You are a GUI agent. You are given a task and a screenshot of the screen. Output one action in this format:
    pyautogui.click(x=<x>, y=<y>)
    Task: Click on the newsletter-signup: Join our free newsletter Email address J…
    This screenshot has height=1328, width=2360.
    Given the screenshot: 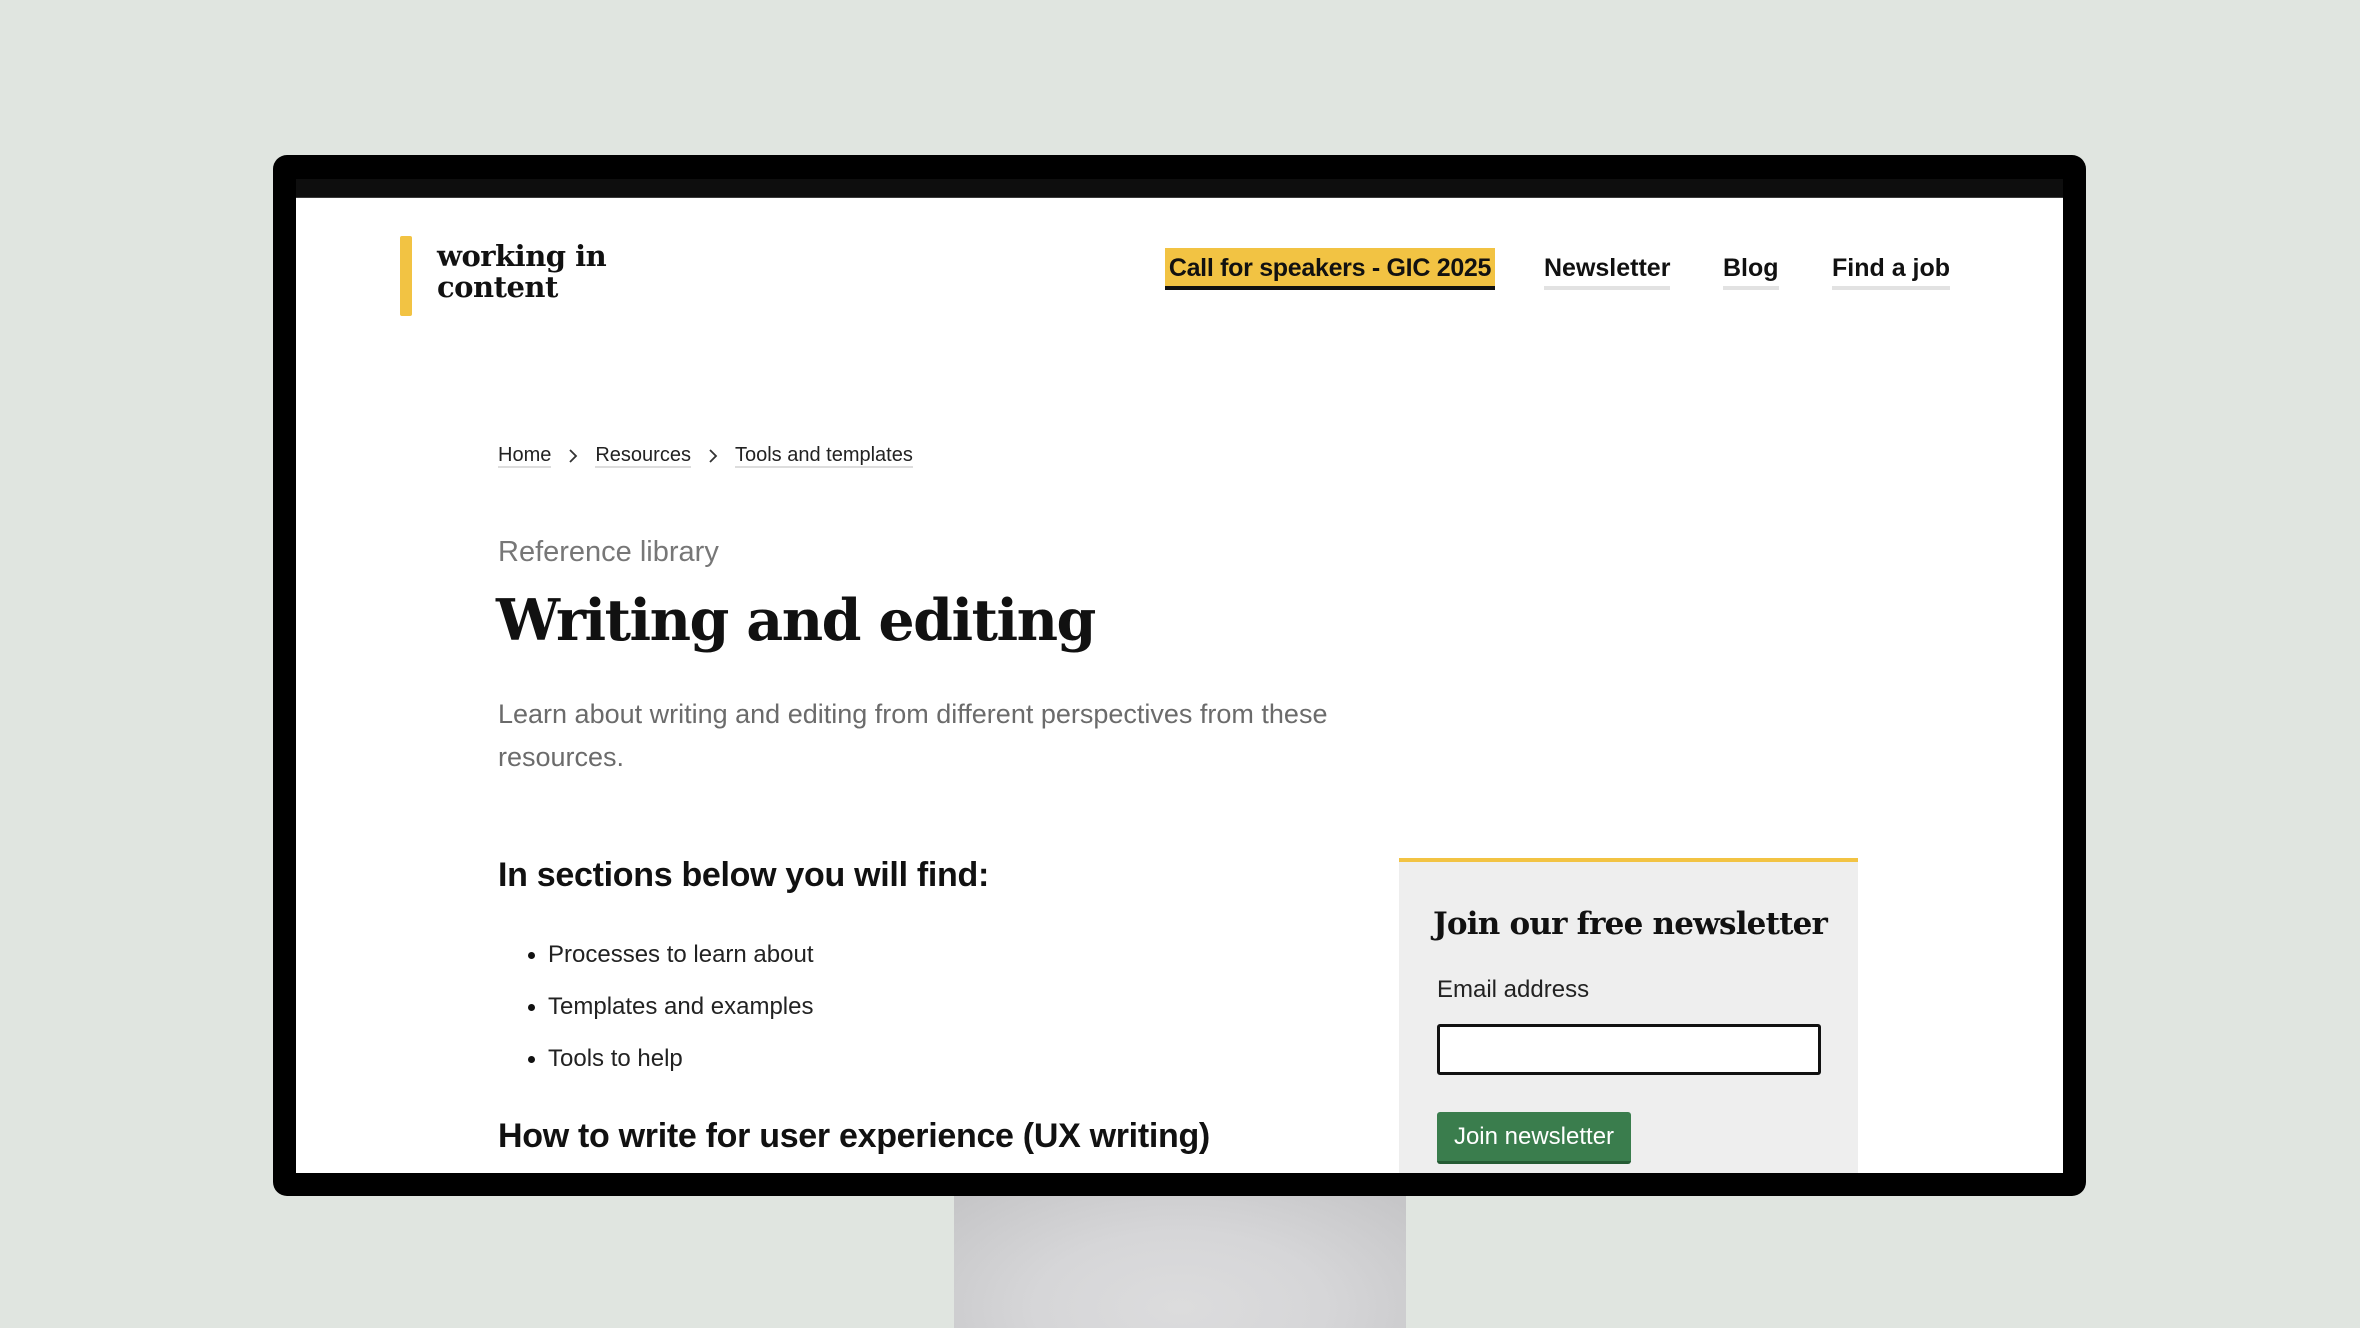 What is the action you would take?
    pyautogui.click(x=1628, y=1015)
    